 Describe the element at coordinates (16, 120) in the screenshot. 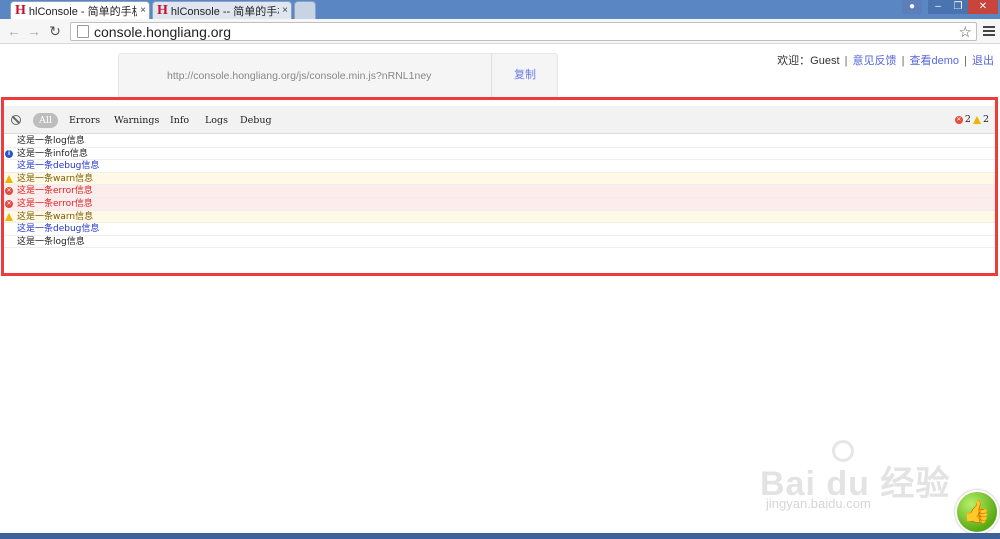

I see `clear-console-icon` at that location.